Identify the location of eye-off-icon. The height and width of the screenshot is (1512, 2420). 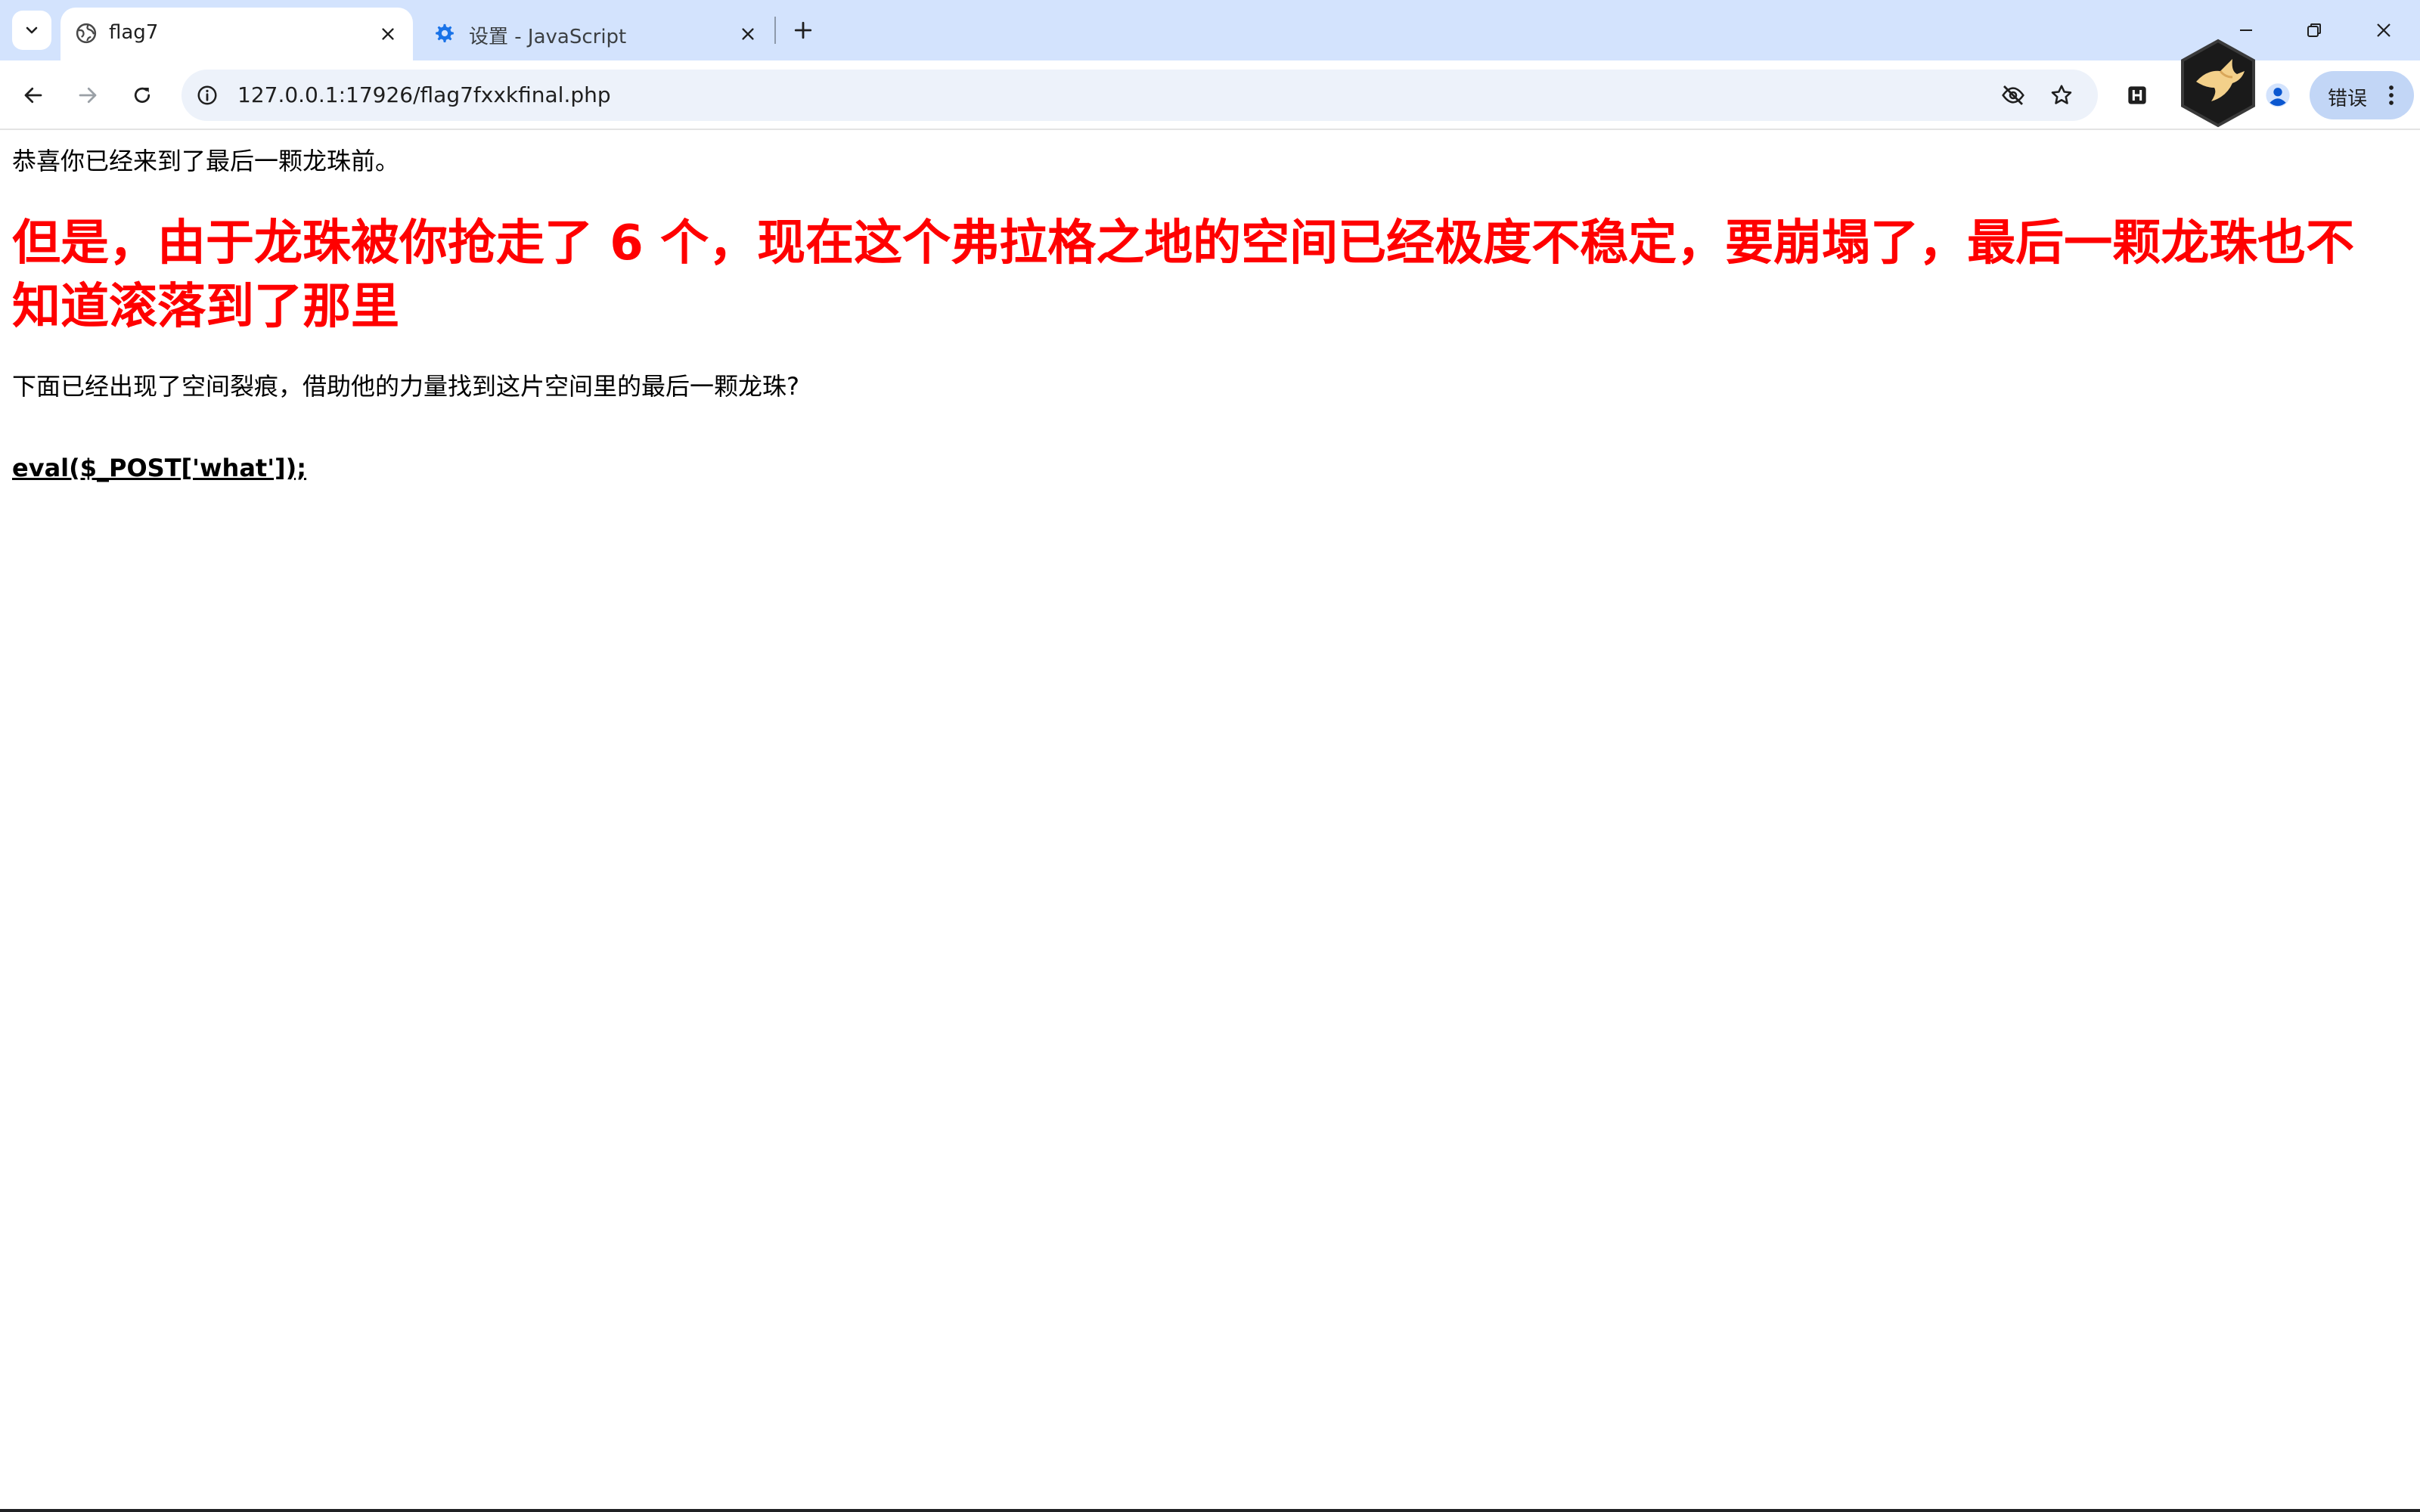
(2013, 95).